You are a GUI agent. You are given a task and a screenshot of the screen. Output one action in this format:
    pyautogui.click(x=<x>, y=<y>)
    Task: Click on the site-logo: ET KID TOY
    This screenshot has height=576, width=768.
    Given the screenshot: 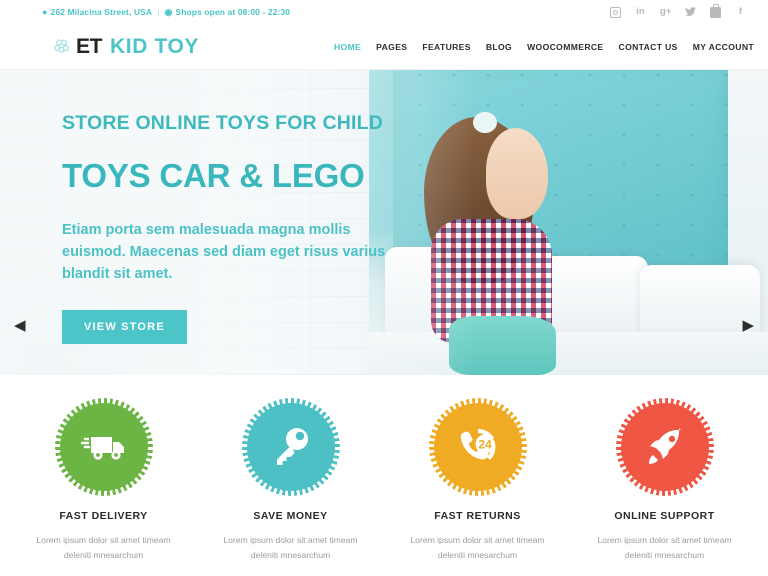 What is the action you would take?
    pyautogui.click(x=125, y=46)
    